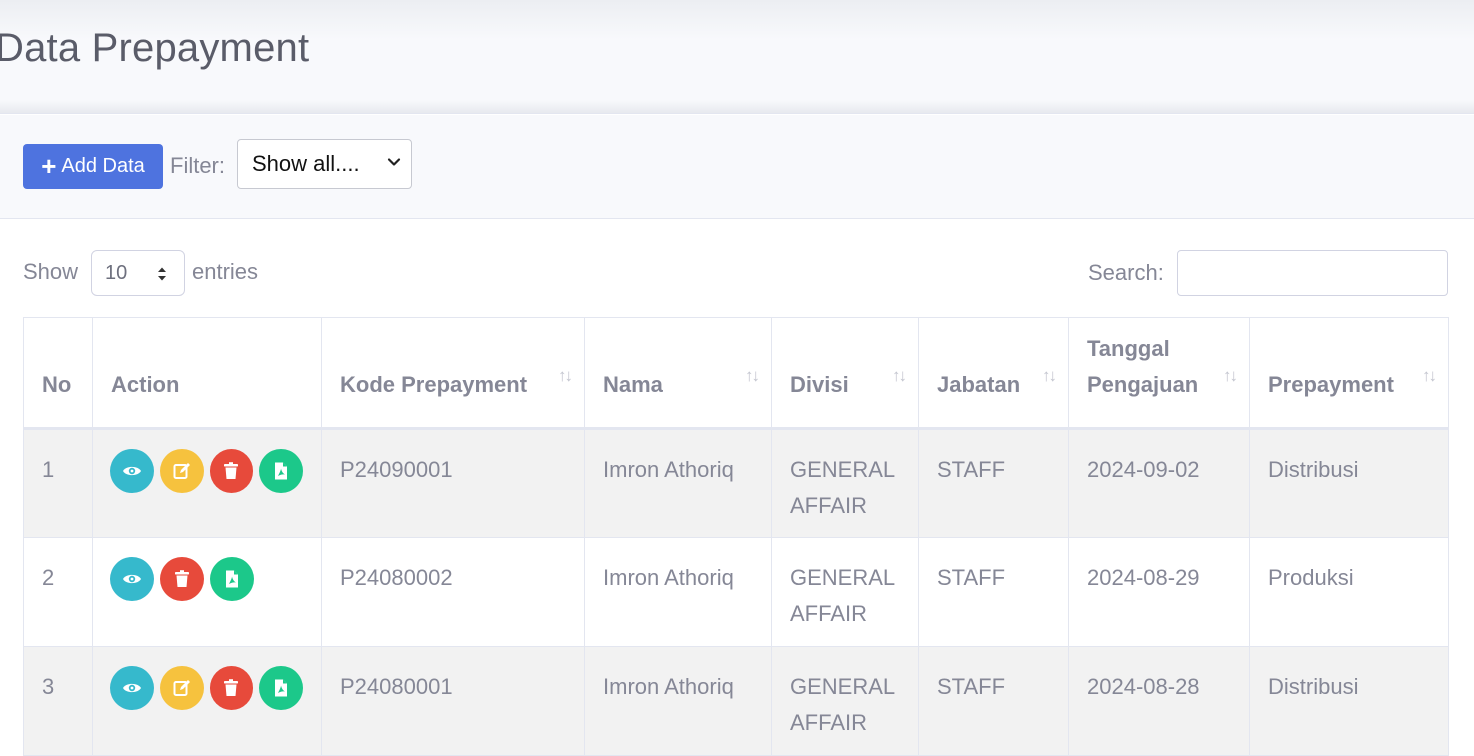  What do you see at coordinates (1349, 373) in the screenshot?
I see `column-header-prepayment: Prepayment ↑↓` at bounding box center [1349, 373].